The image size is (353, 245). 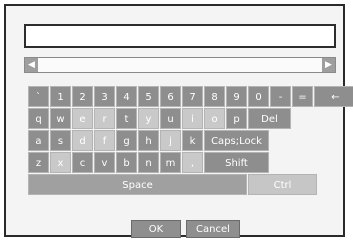 I want to click on key-w: w, so click(x=60, y=118).